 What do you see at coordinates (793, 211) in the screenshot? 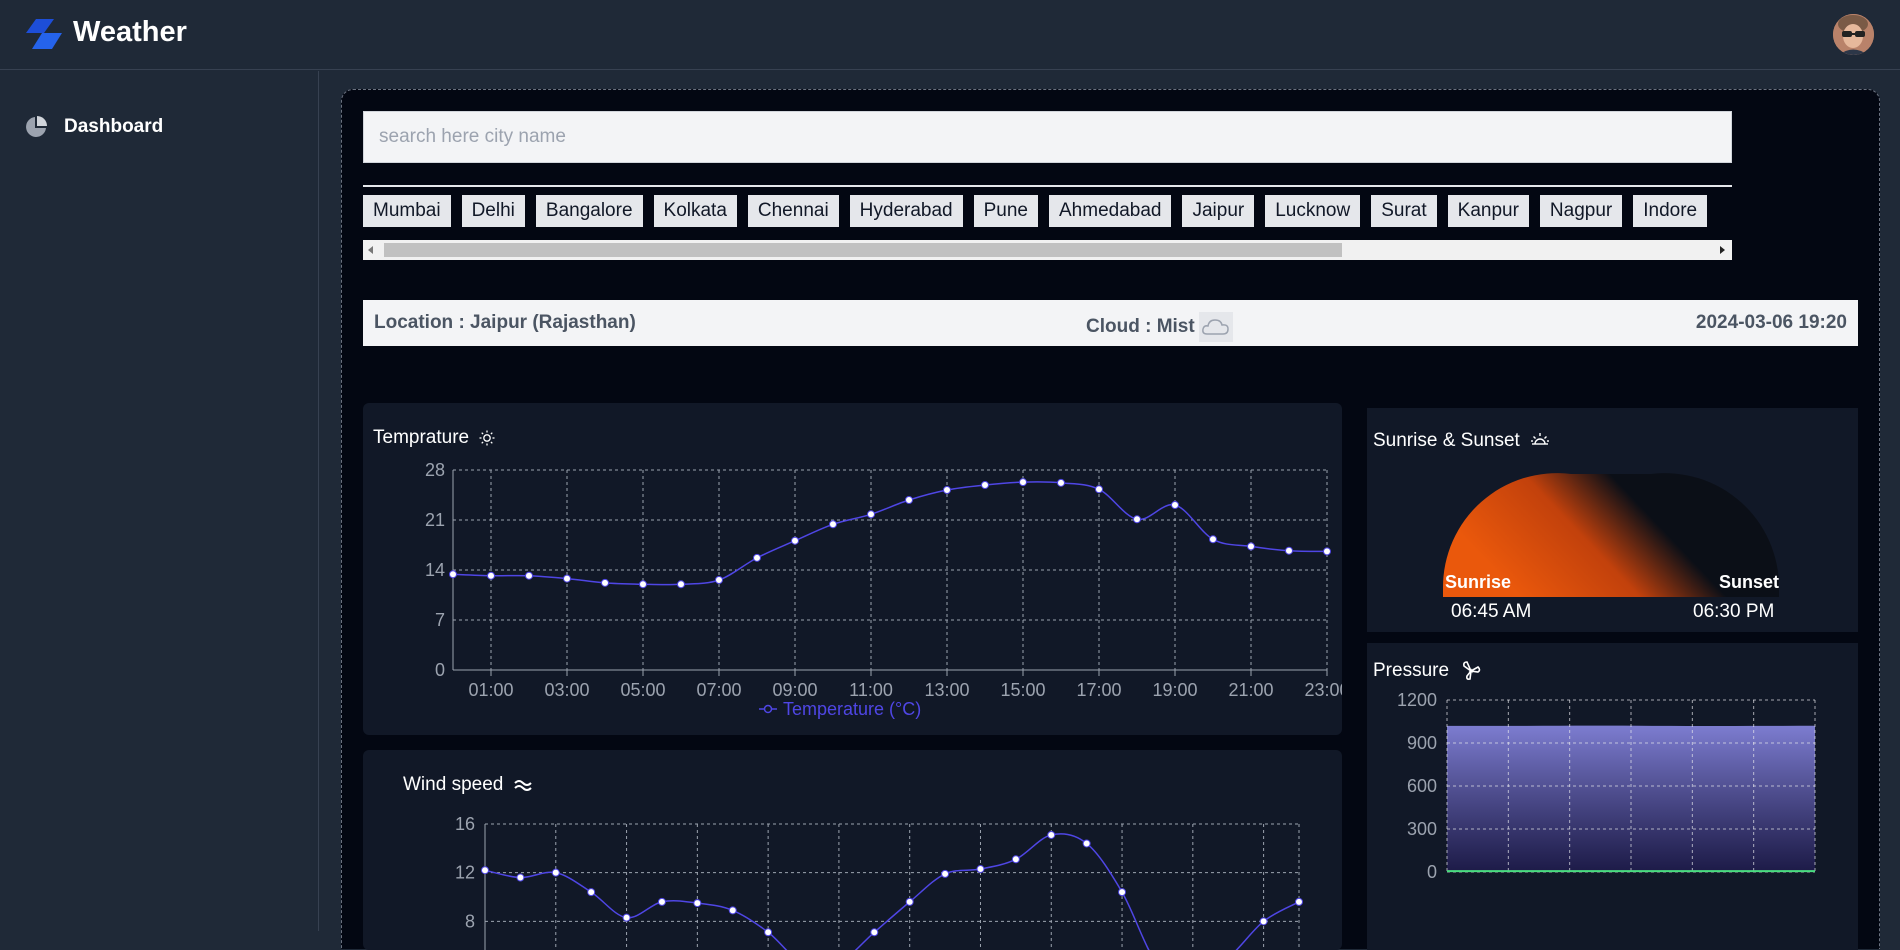
I see `city-chip: Chennai` at bounding box center [793, 211].